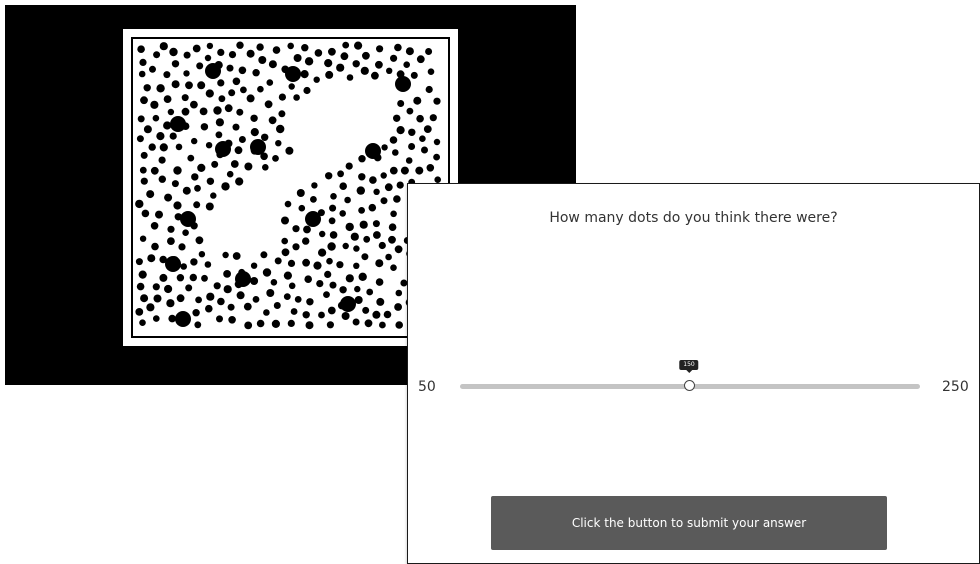 The width and height of the screenshot is (980, 564). What do you see at coordinates (689, 523) in the screenshot?
I see `submit-answer-button: Click the button to submit your answer` at bounding box center [689, 523].